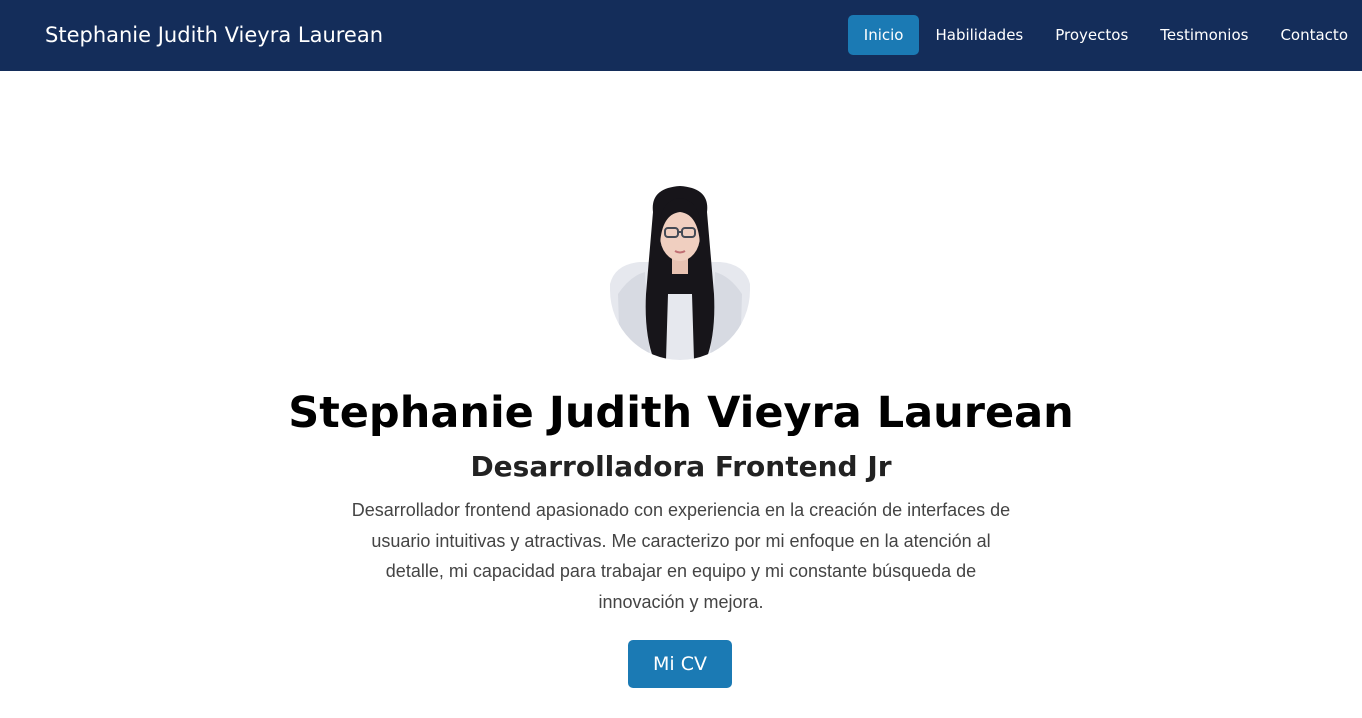 This screenshot has width=1362, height=718. What do you see at coordinates (681, 466) in the screenshot?
I see `hero-job-title: Desarrolladora Frontend Jr` at bounding box center [681, 466].